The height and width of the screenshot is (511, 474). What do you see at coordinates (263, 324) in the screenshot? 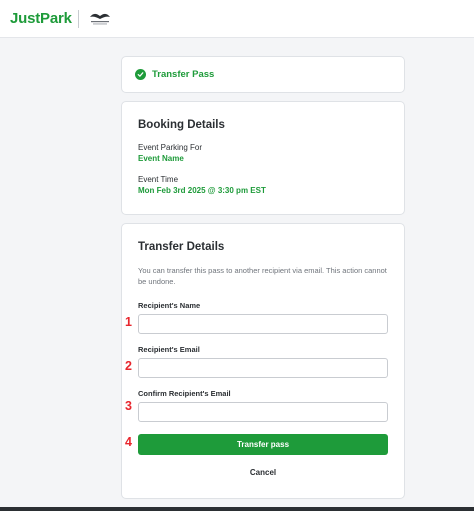
I see `recipient-name-input` at bounding box center [263, 324].